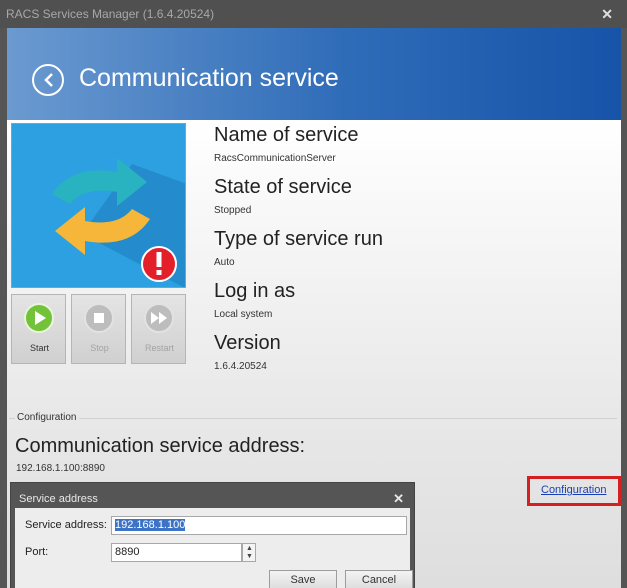  I want to click on configuration-link: Configuration, so click(573, 490).